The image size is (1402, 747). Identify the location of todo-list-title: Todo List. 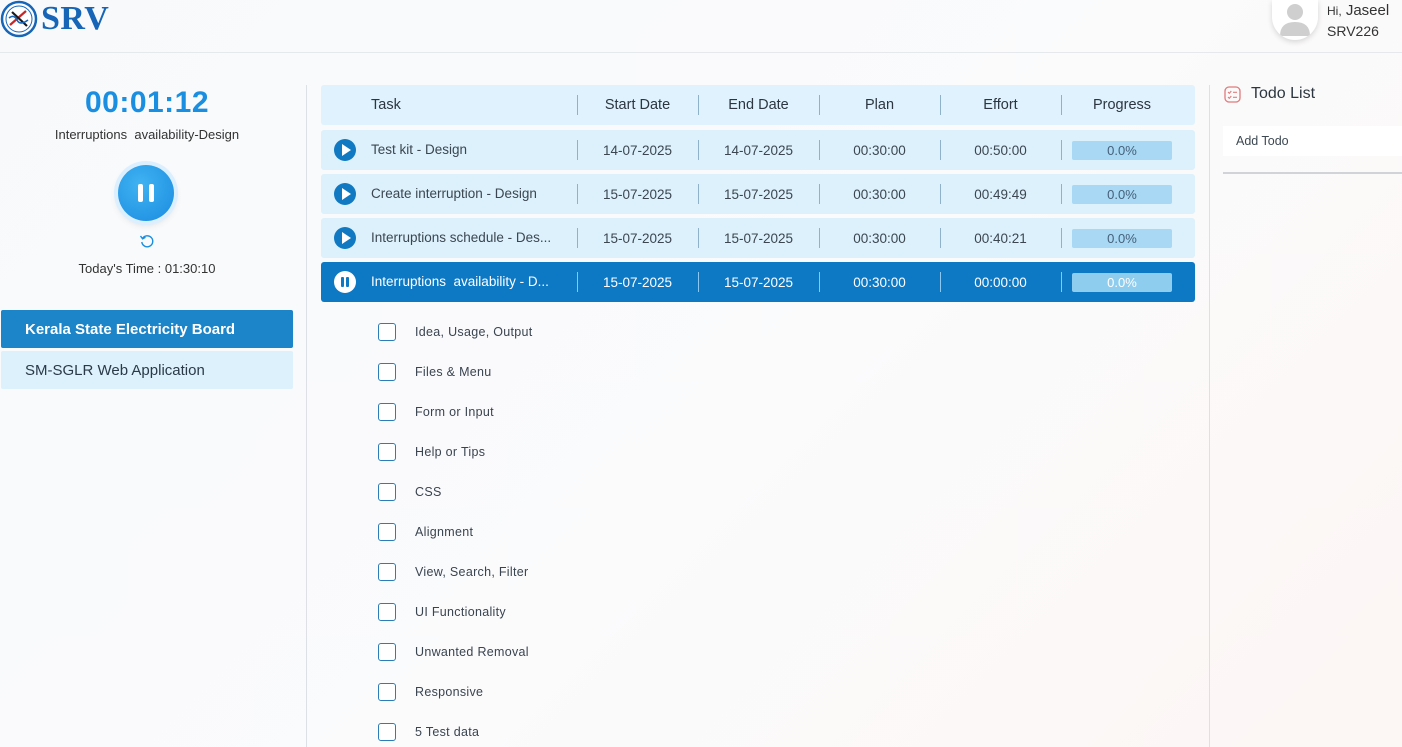
(1283, 93).